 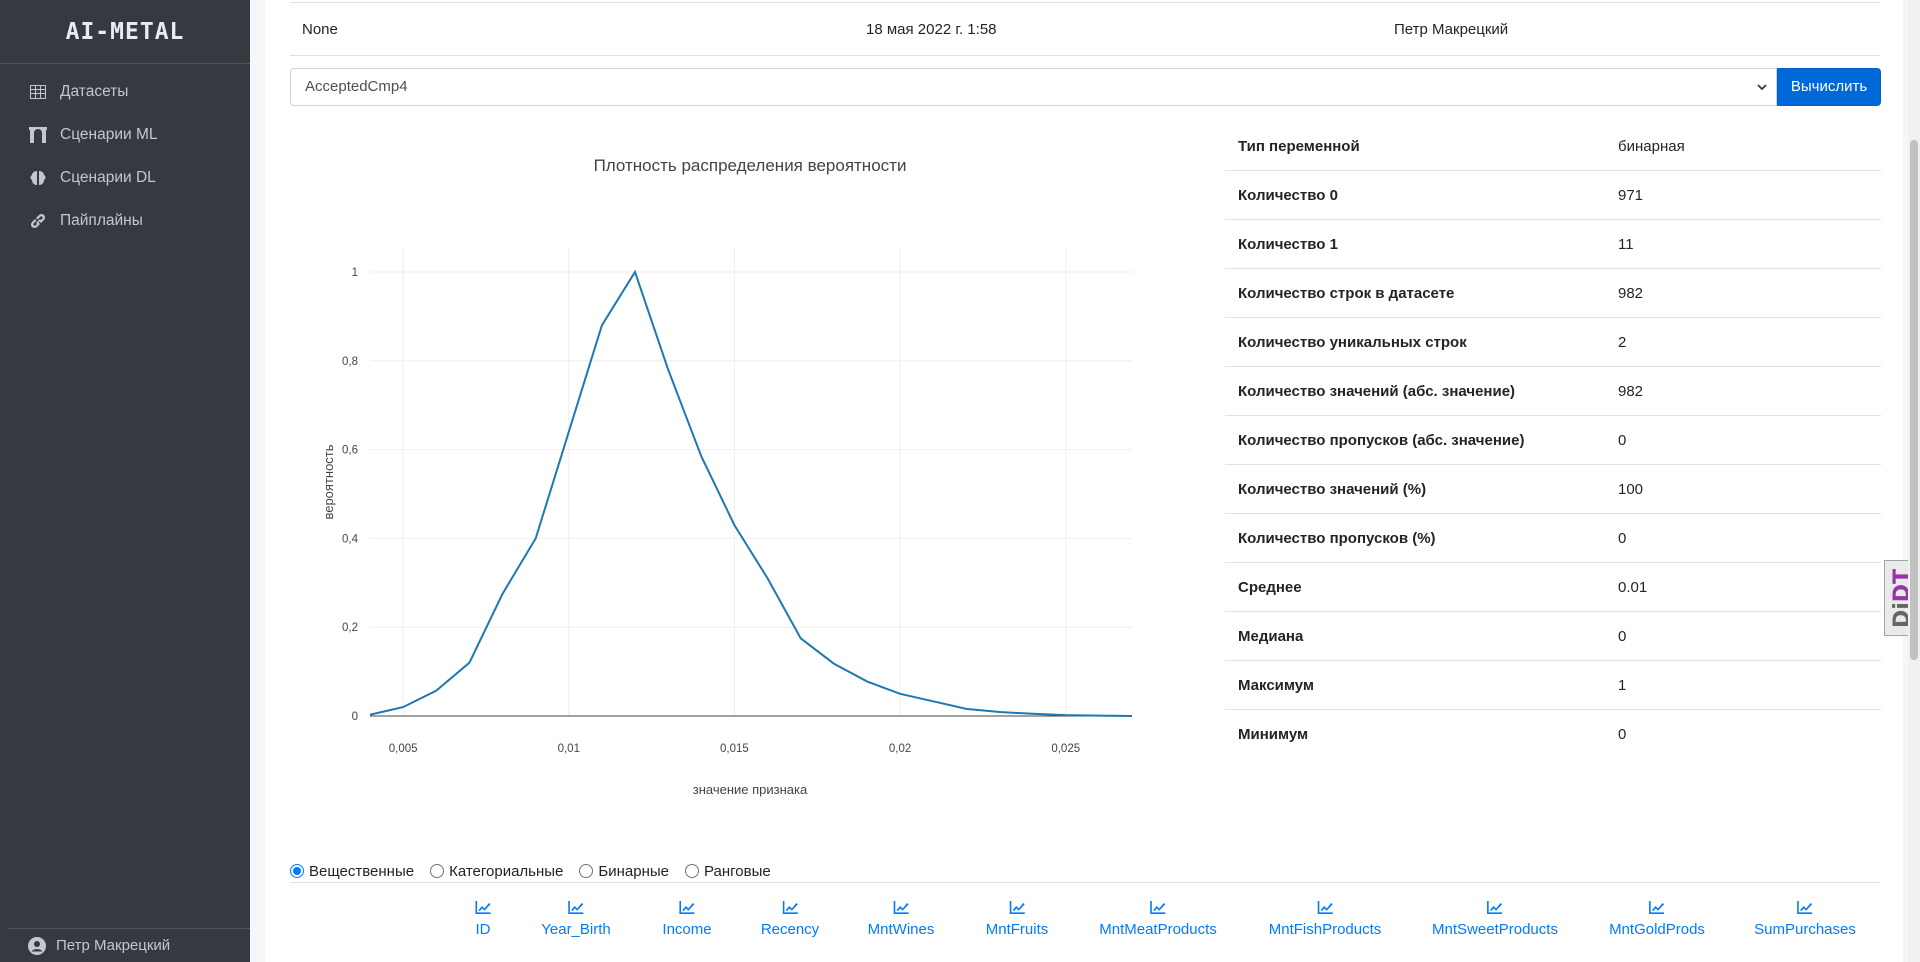 What do you see at coordinates (1332, 489) in the screenshot?
I see `stats-key: Количество значений (%)` at bounding box center [1332, 489].